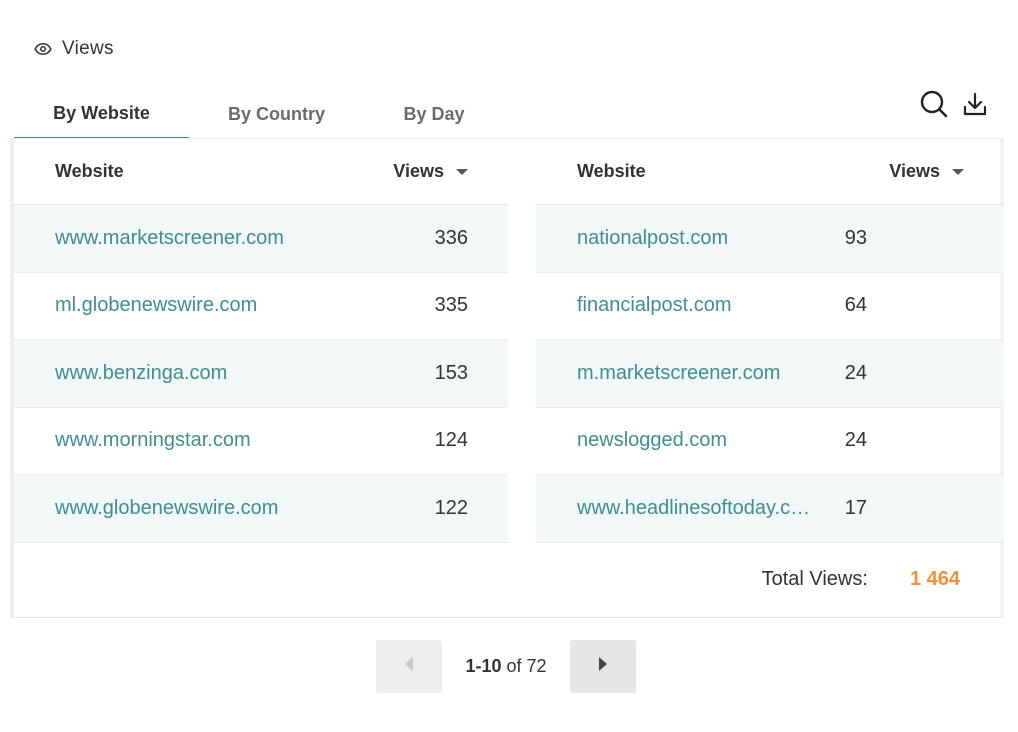  I want to click on previous-page-button, so click(409, 666).